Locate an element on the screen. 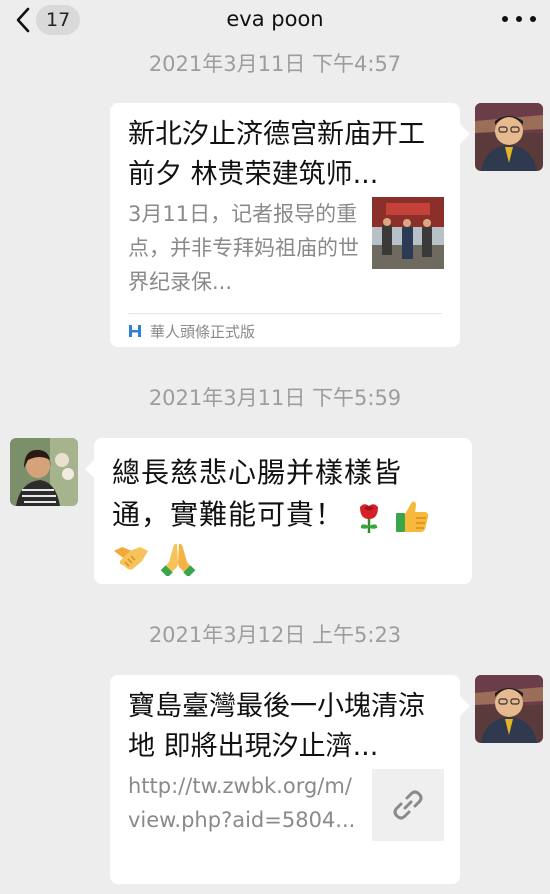 Image resolution: width=550 pixels, height=894 pixels. rose-icon is located at coordinates (368, 518).